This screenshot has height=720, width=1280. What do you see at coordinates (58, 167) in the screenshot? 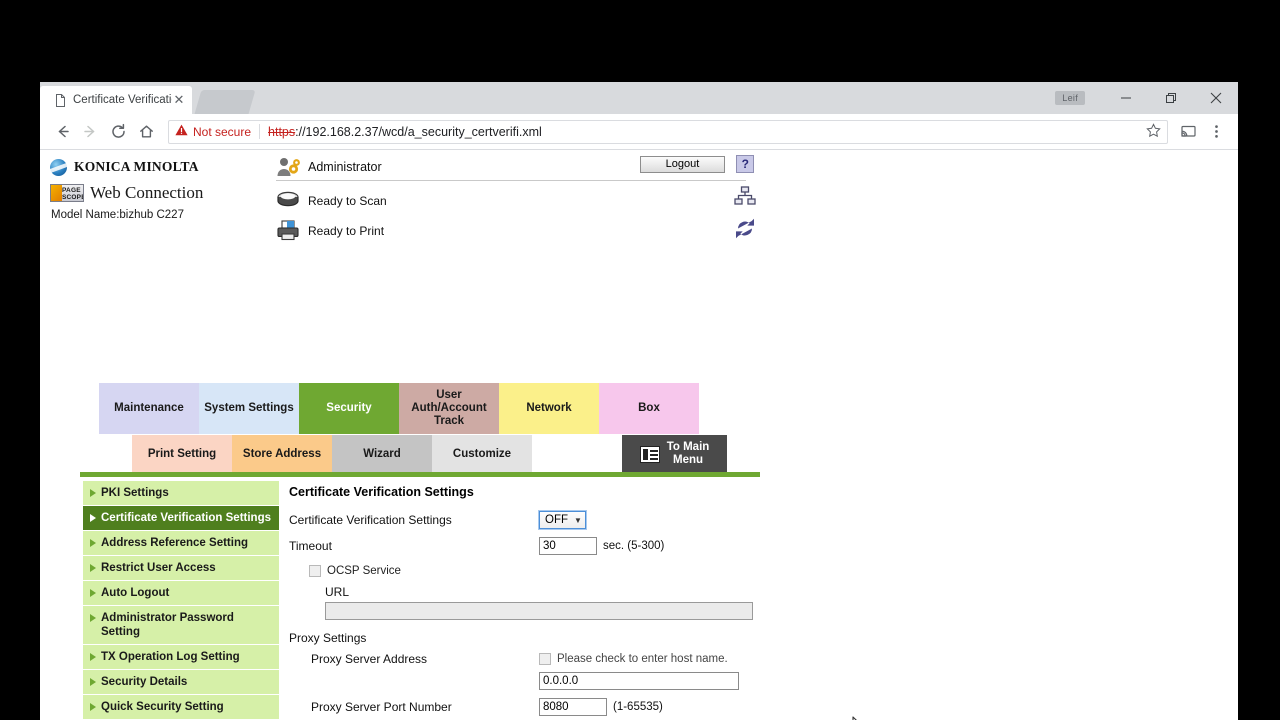
I see `konica-globe-icon` at bounding box center [58, 167].